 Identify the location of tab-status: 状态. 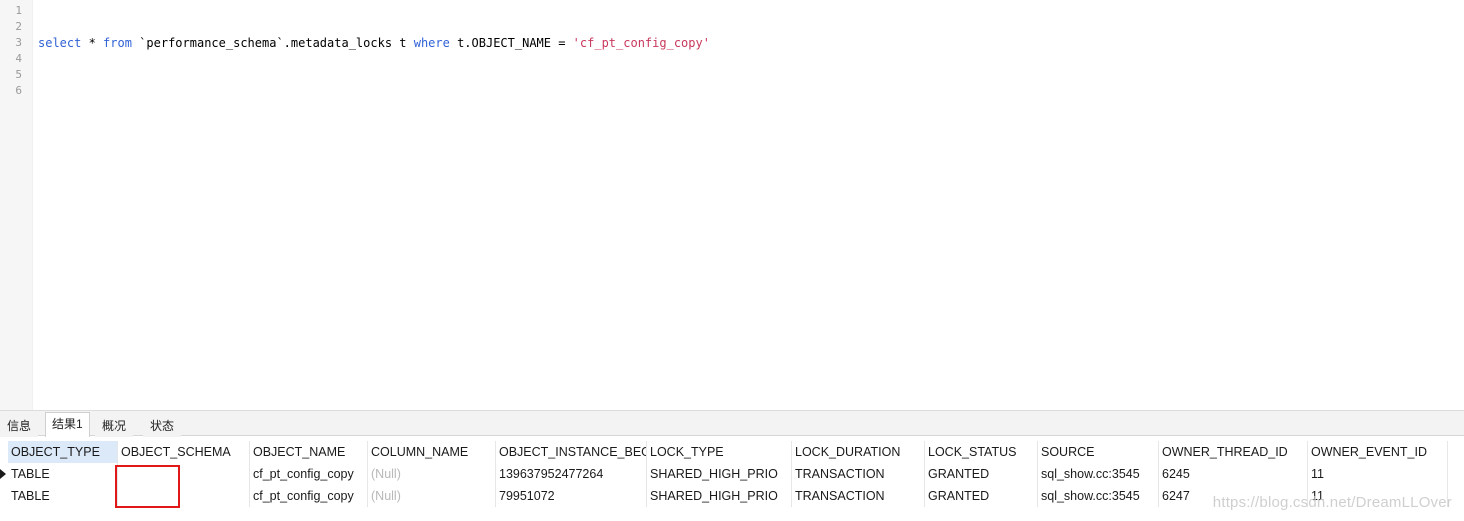
(162, 425).